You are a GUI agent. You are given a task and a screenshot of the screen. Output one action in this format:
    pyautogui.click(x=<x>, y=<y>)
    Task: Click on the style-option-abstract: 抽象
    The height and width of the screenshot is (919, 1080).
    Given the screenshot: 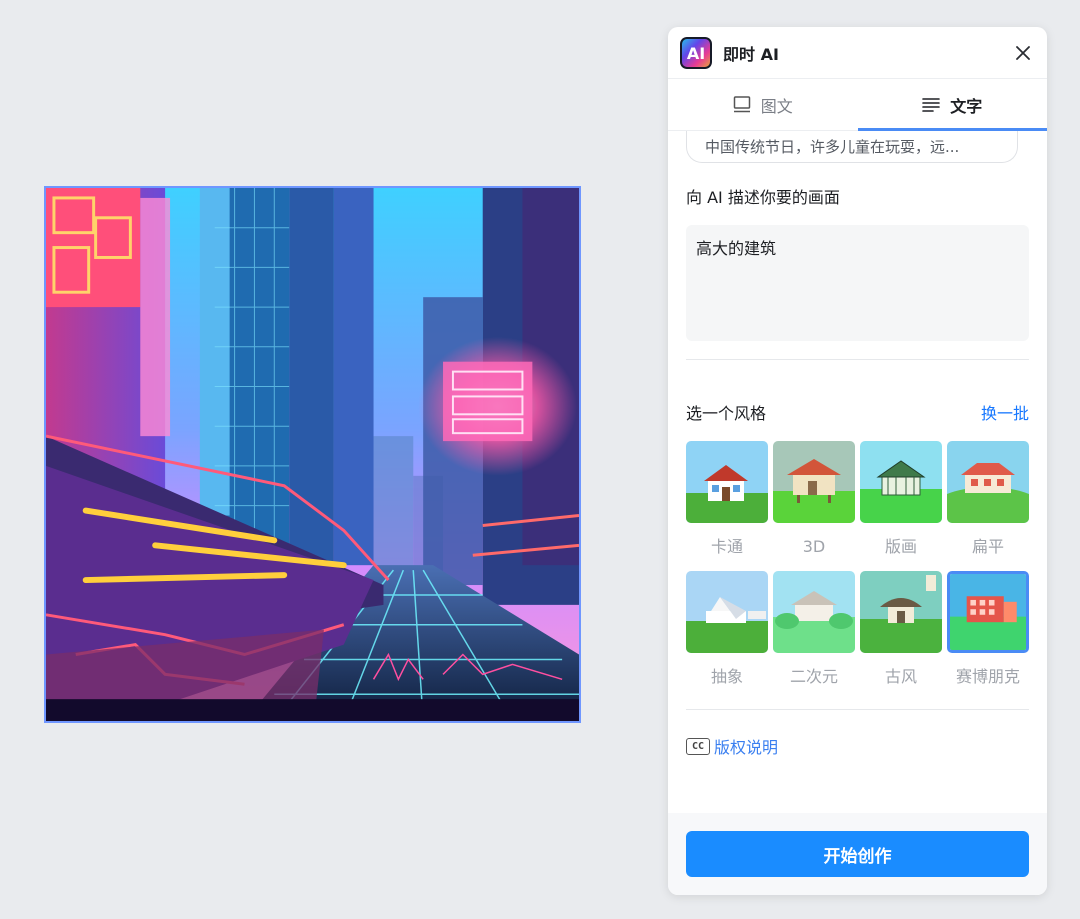 What is the action you would take?
    pyautogui.click(x=727, y=636)
    